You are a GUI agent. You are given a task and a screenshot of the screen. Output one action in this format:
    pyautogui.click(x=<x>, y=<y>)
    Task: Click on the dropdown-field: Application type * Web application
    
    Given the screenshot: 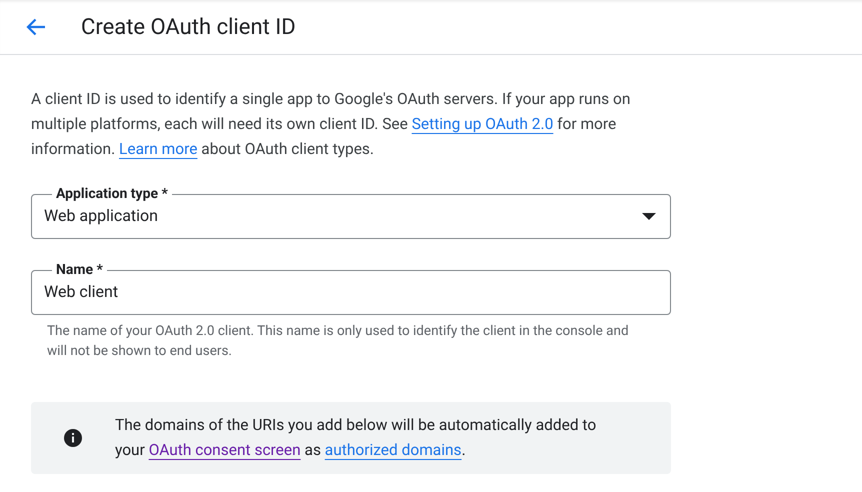 What is the action you would take?
    pyautogui.click(x=351, y=212)
    